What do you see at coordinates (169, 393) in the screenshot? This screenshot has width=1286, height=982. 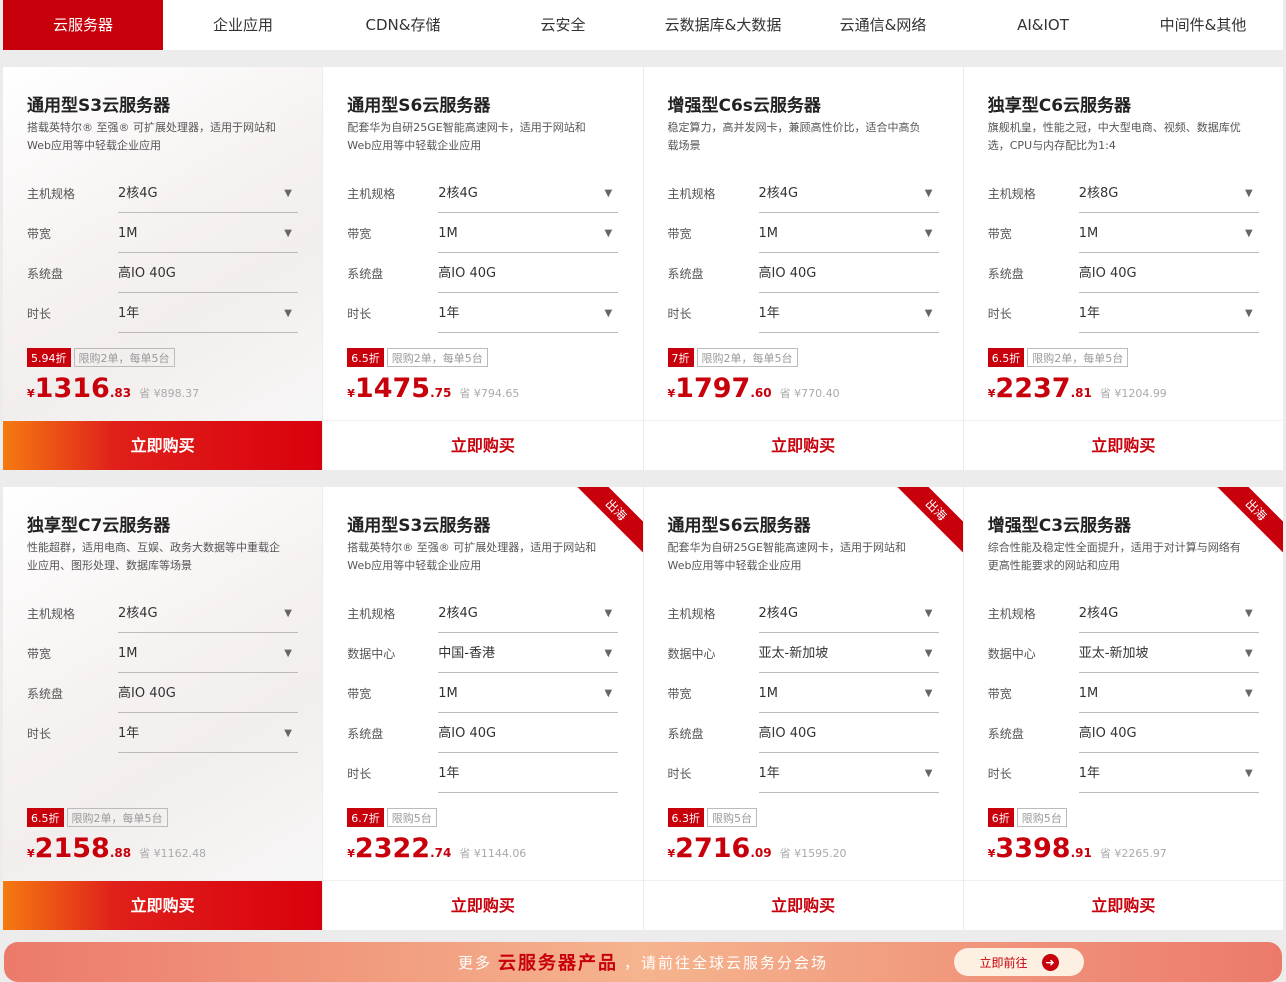 I see `savings: 省 ¥898.37` at bounding box center [169, 393].